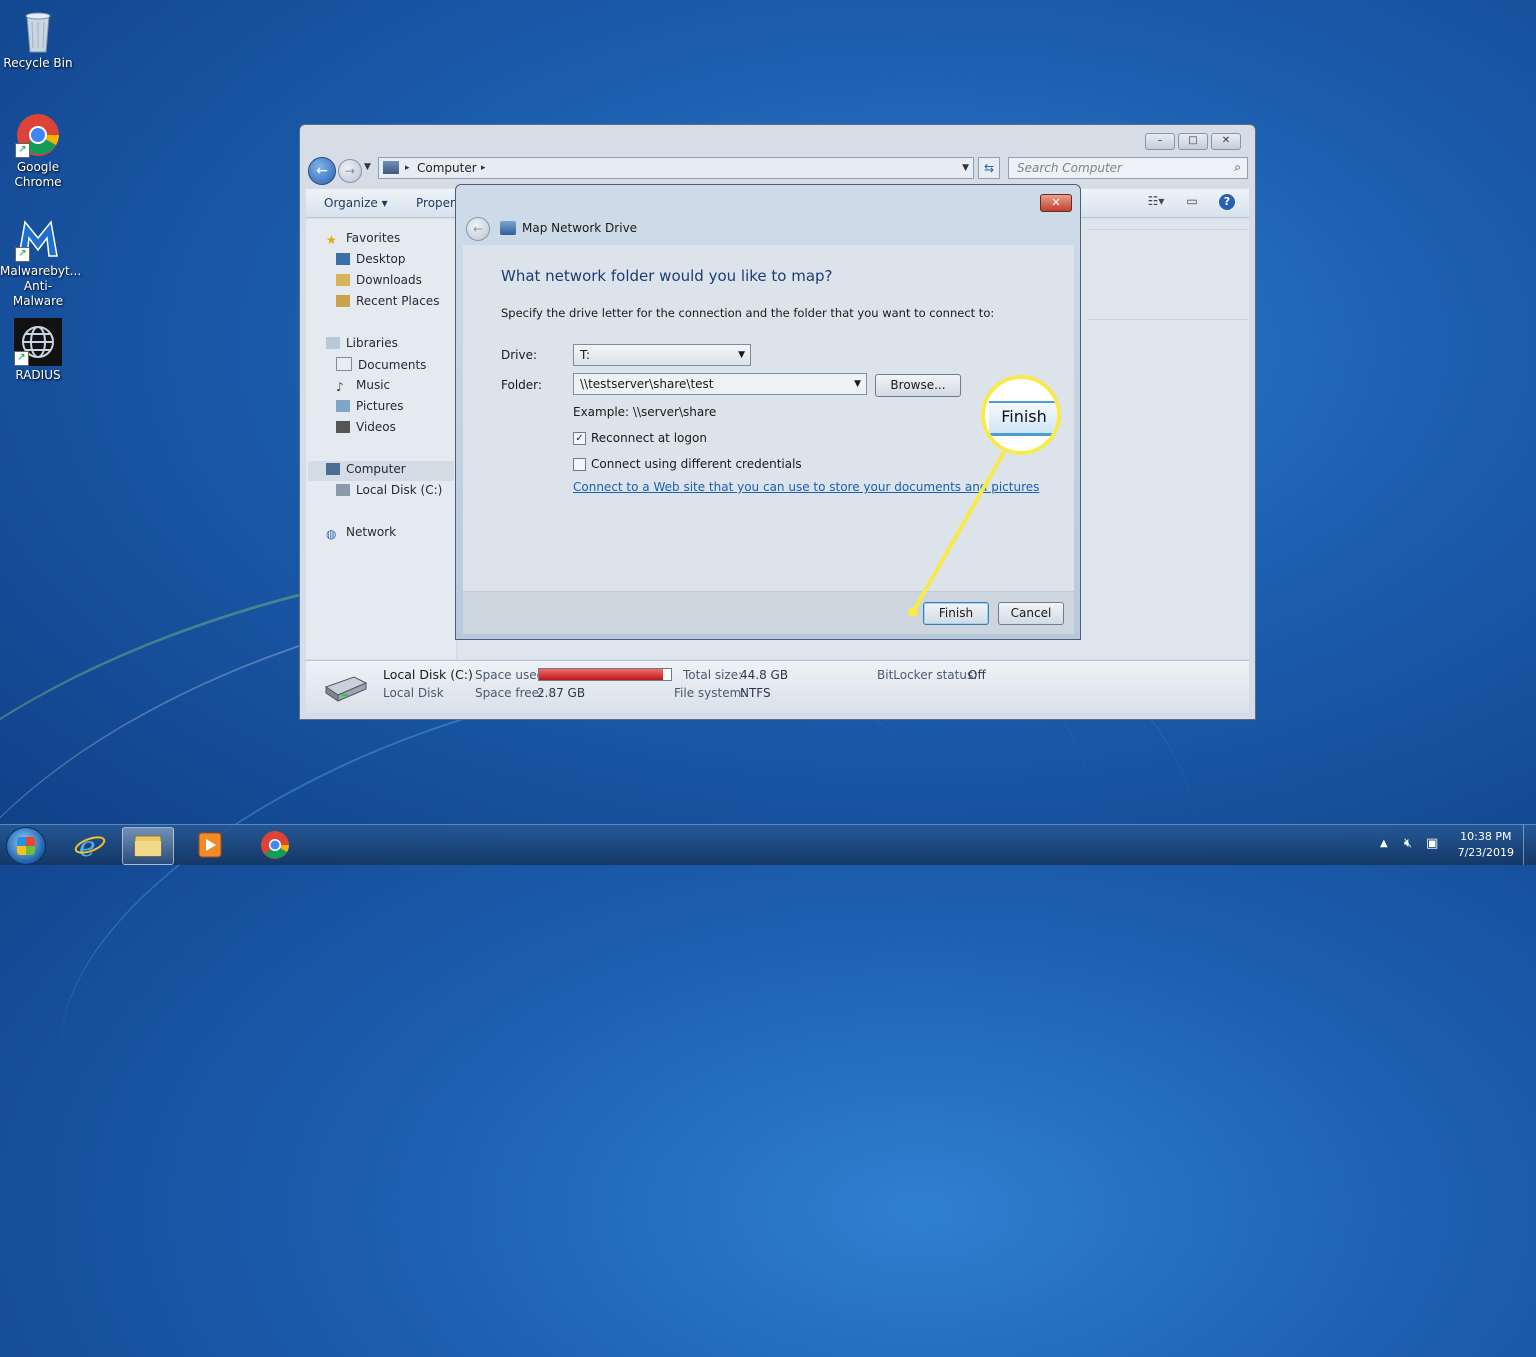 Image resolution: width=1536 pixels, height=1357 pixels. I want to click on preview-pane-icon: ▭, so click(1192, 202).